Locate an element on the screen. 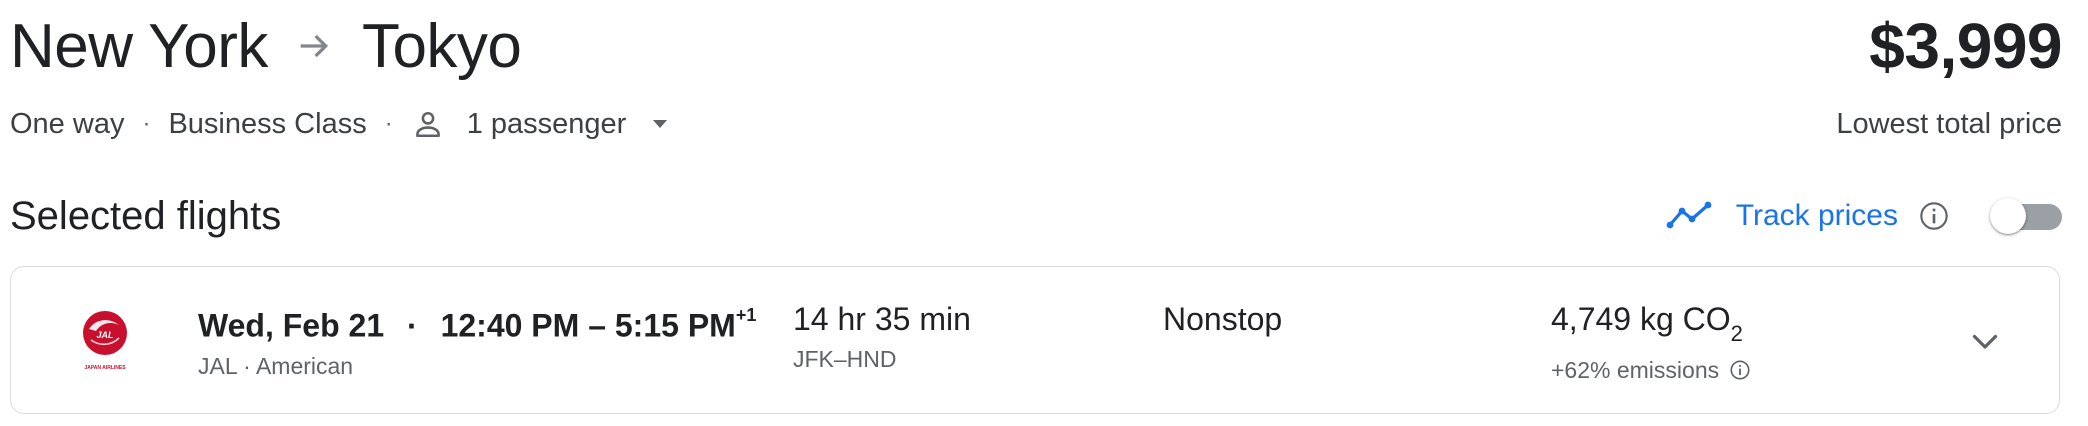 The height and width of the screenshot is (426, 2088). toggle-knob is located at coordinates (2008, 216).